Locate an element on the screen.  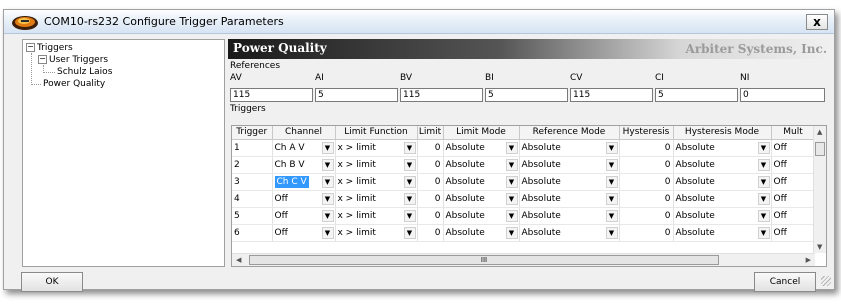
scroll-left-icon: ◀ is located at coordinates (238, 260).